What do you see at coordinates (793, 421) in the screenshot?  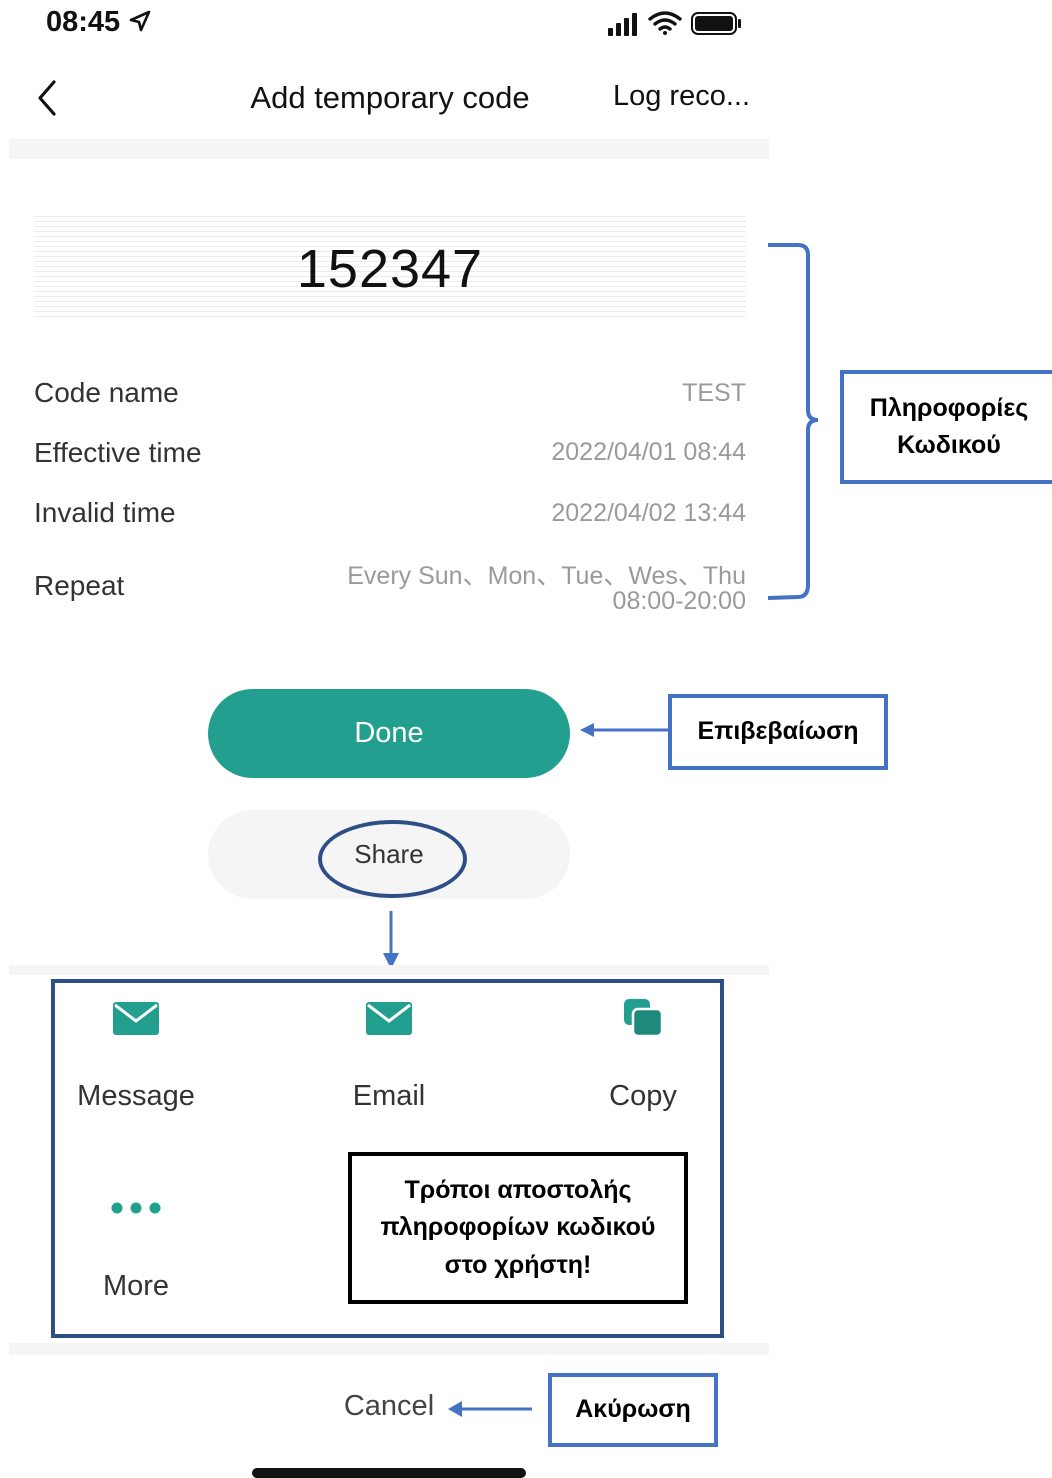 I see `code-info-bracket` at bounding box center [793, 421].